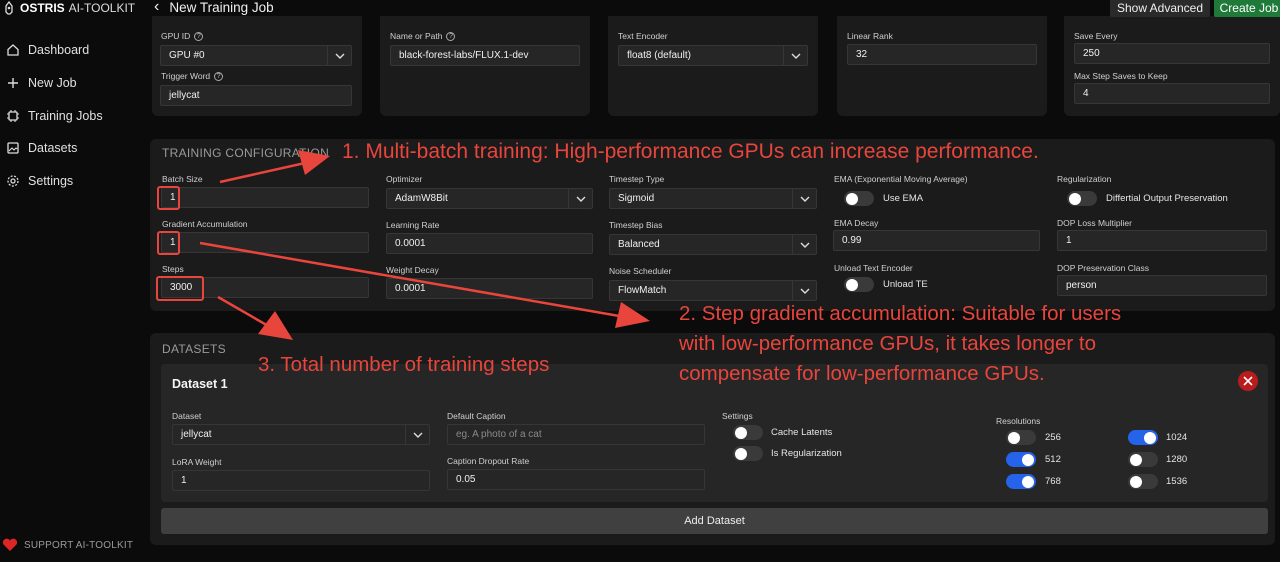  Describe the element at coordinates (265, 197) in the screenshot. I see `batch-size-input: 1` at that location.